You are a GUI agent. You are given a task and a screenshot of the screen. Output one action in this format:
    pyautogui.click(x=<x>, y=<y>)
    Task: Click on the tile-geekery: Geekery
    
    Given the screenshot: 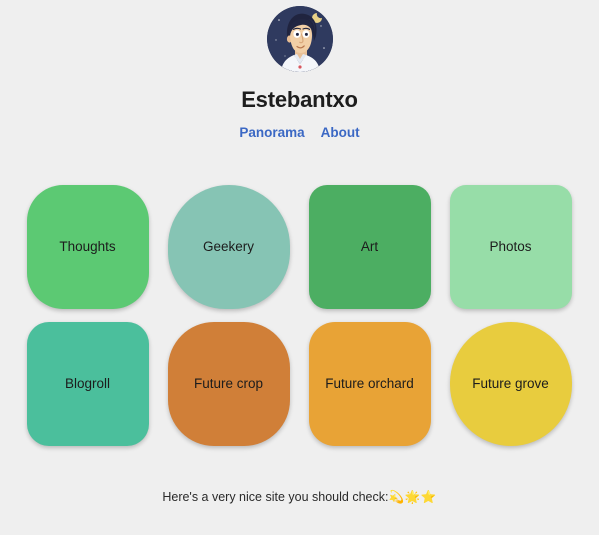 What is the action you would take?
    pyautogui.click(x=228, y=246)
    